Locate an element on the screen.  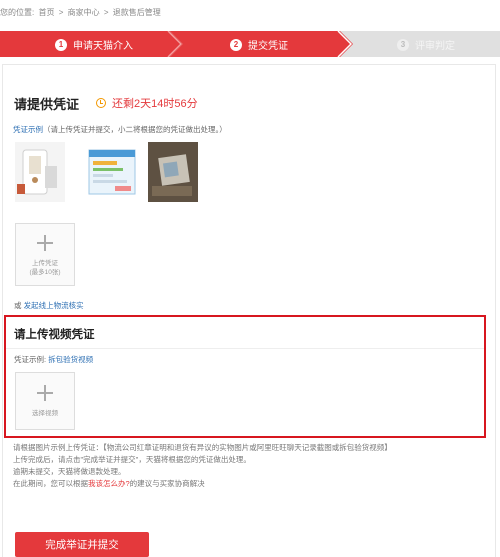
note-line: 在此期间，您可以根据我该怎么办?的建议与买家协商解决 is located at coordinates (253, 484).